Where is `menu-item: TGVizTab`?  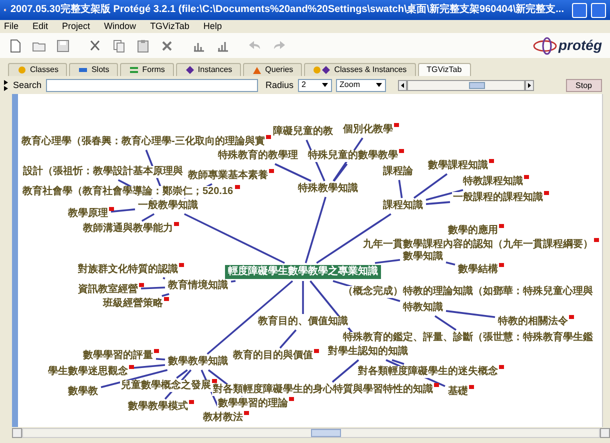 menu-item: TGVizTab is located at coordinates (170, 26).